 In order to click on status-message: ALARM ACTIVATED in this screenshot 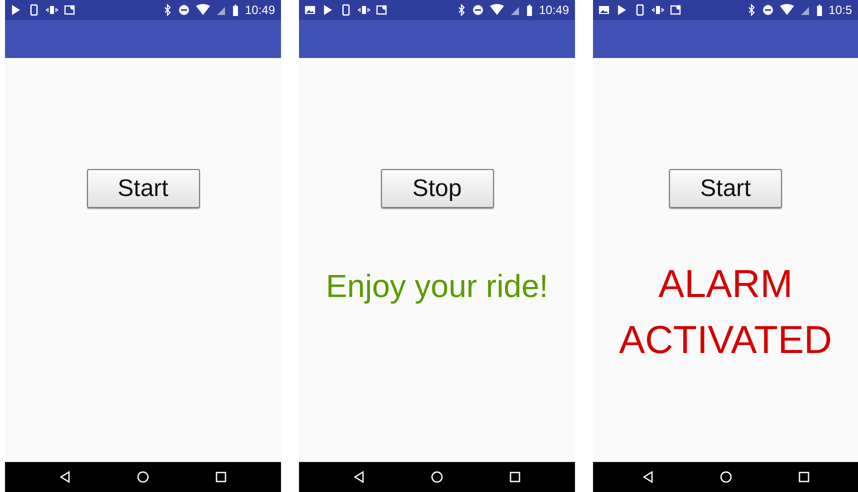, I will do `click(726, 313)`.